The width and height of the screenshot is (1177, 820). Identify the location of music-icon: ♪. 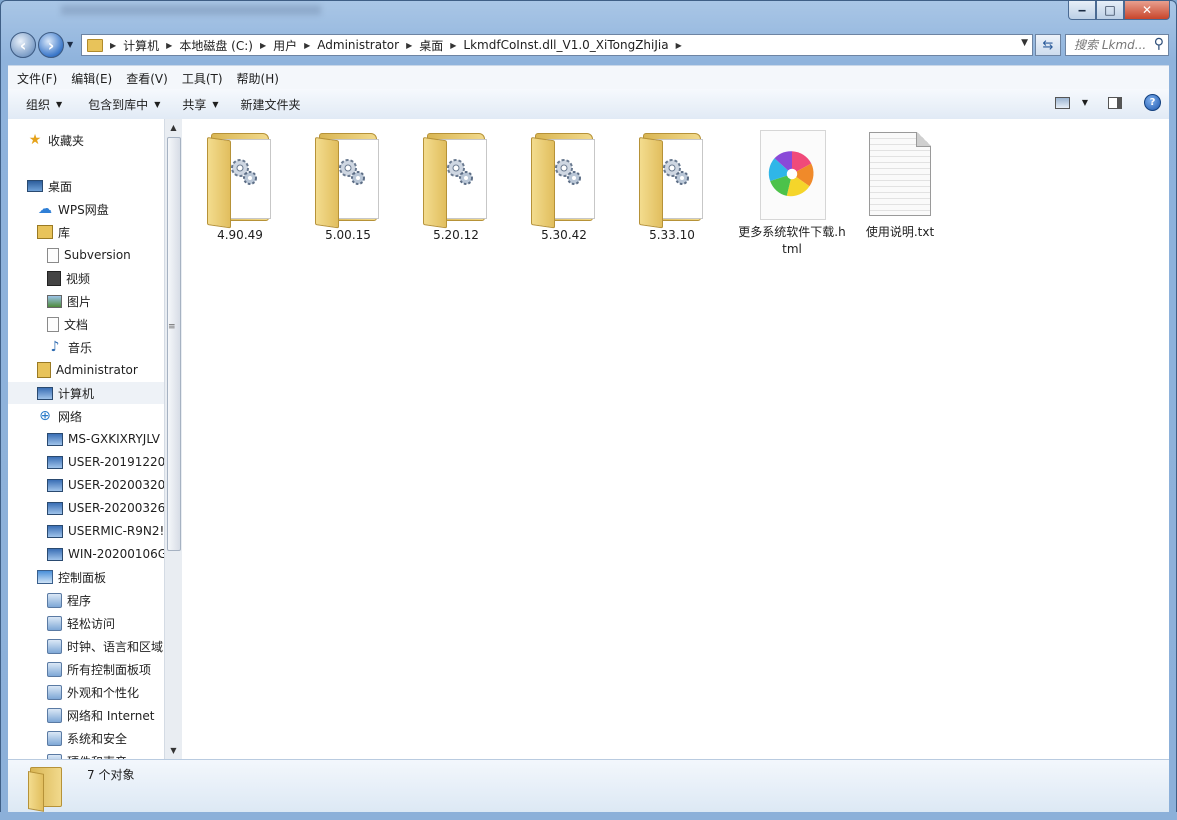
(55, 347).